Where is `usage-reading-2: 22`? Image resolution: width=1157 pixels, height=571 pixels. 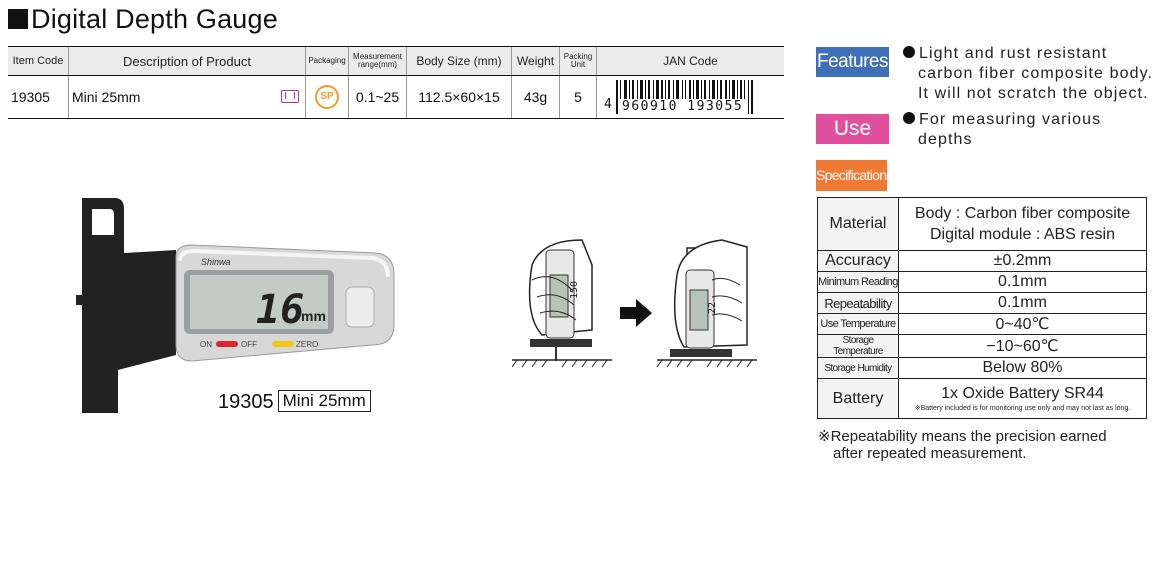 usage-reading-2: 22 is located at coordinates (712, 308).